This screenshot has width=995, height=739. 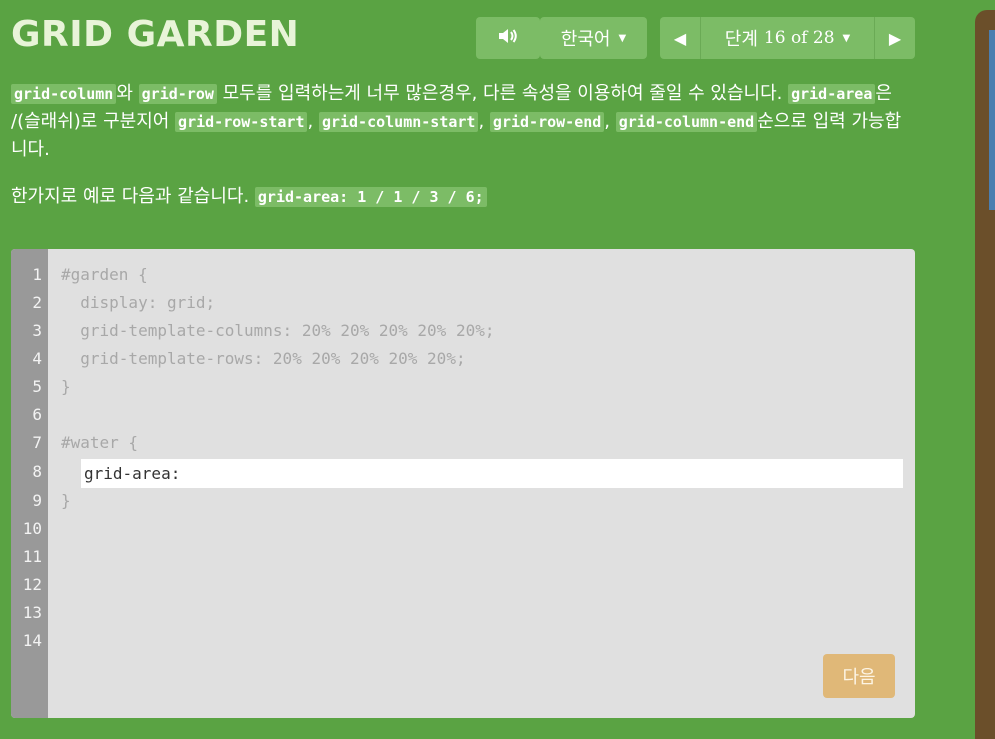 I want to click on code-line: grid-template-rows: 20% 20% 20% 20% 20%;, so click(x=263, y=358).